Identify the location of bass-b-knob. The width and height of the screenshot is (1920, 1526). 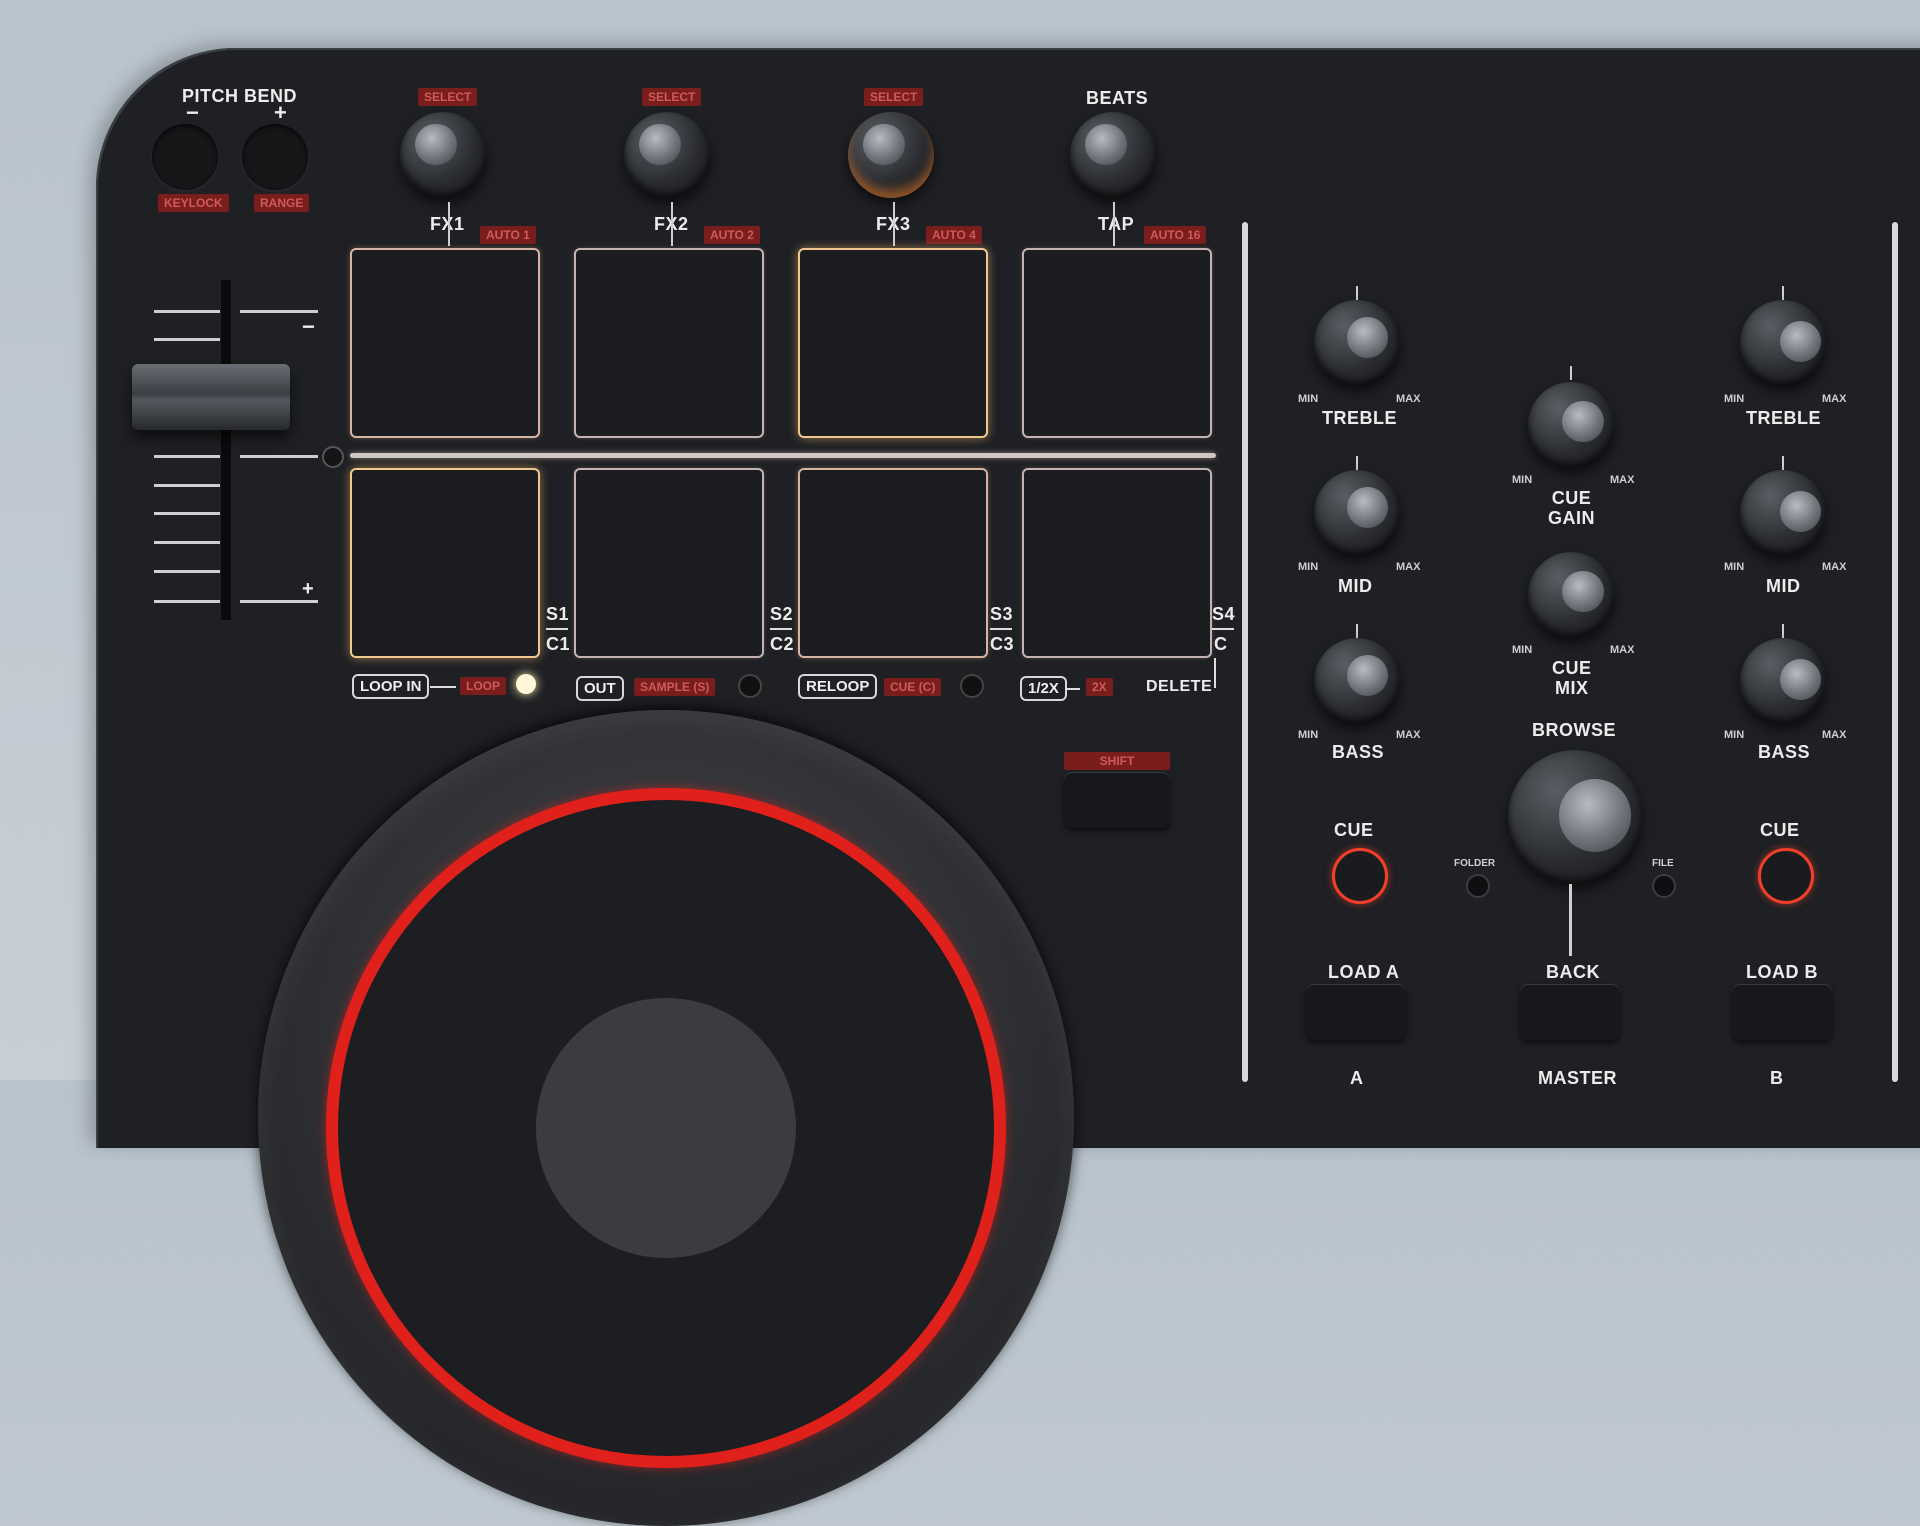
(1783, 681).